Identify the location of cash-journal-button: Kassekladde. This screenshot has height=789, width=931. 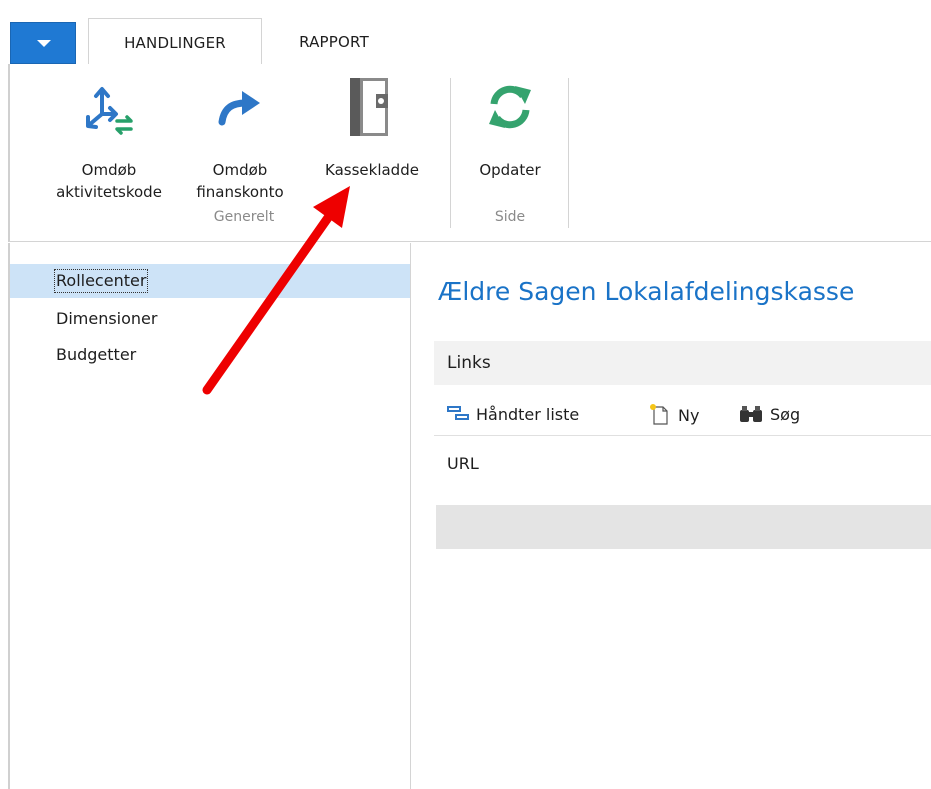
(372, 141).